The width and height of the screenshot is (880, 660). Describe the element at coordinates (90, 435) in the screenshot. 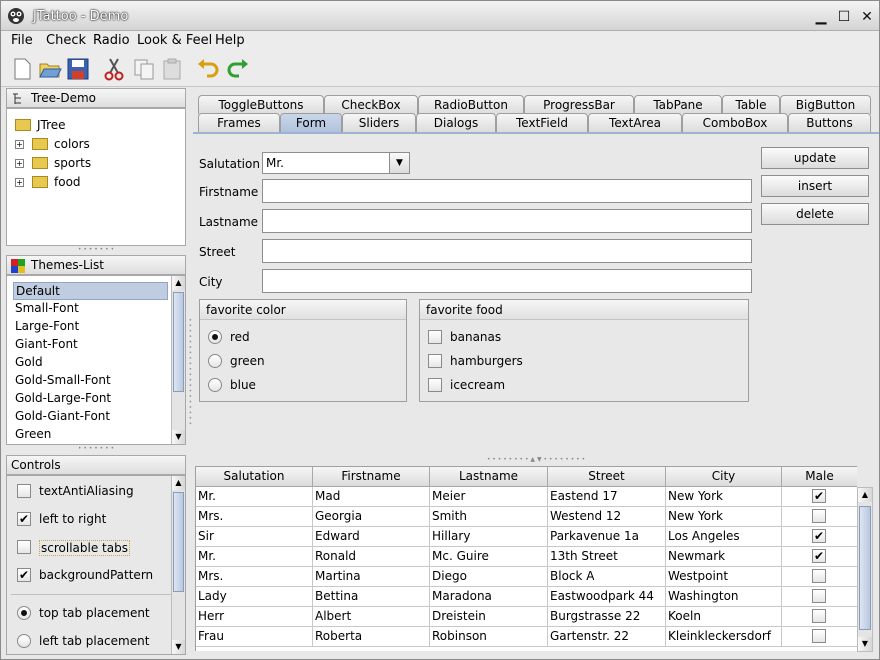

I see `theme-item: Green` at that location.